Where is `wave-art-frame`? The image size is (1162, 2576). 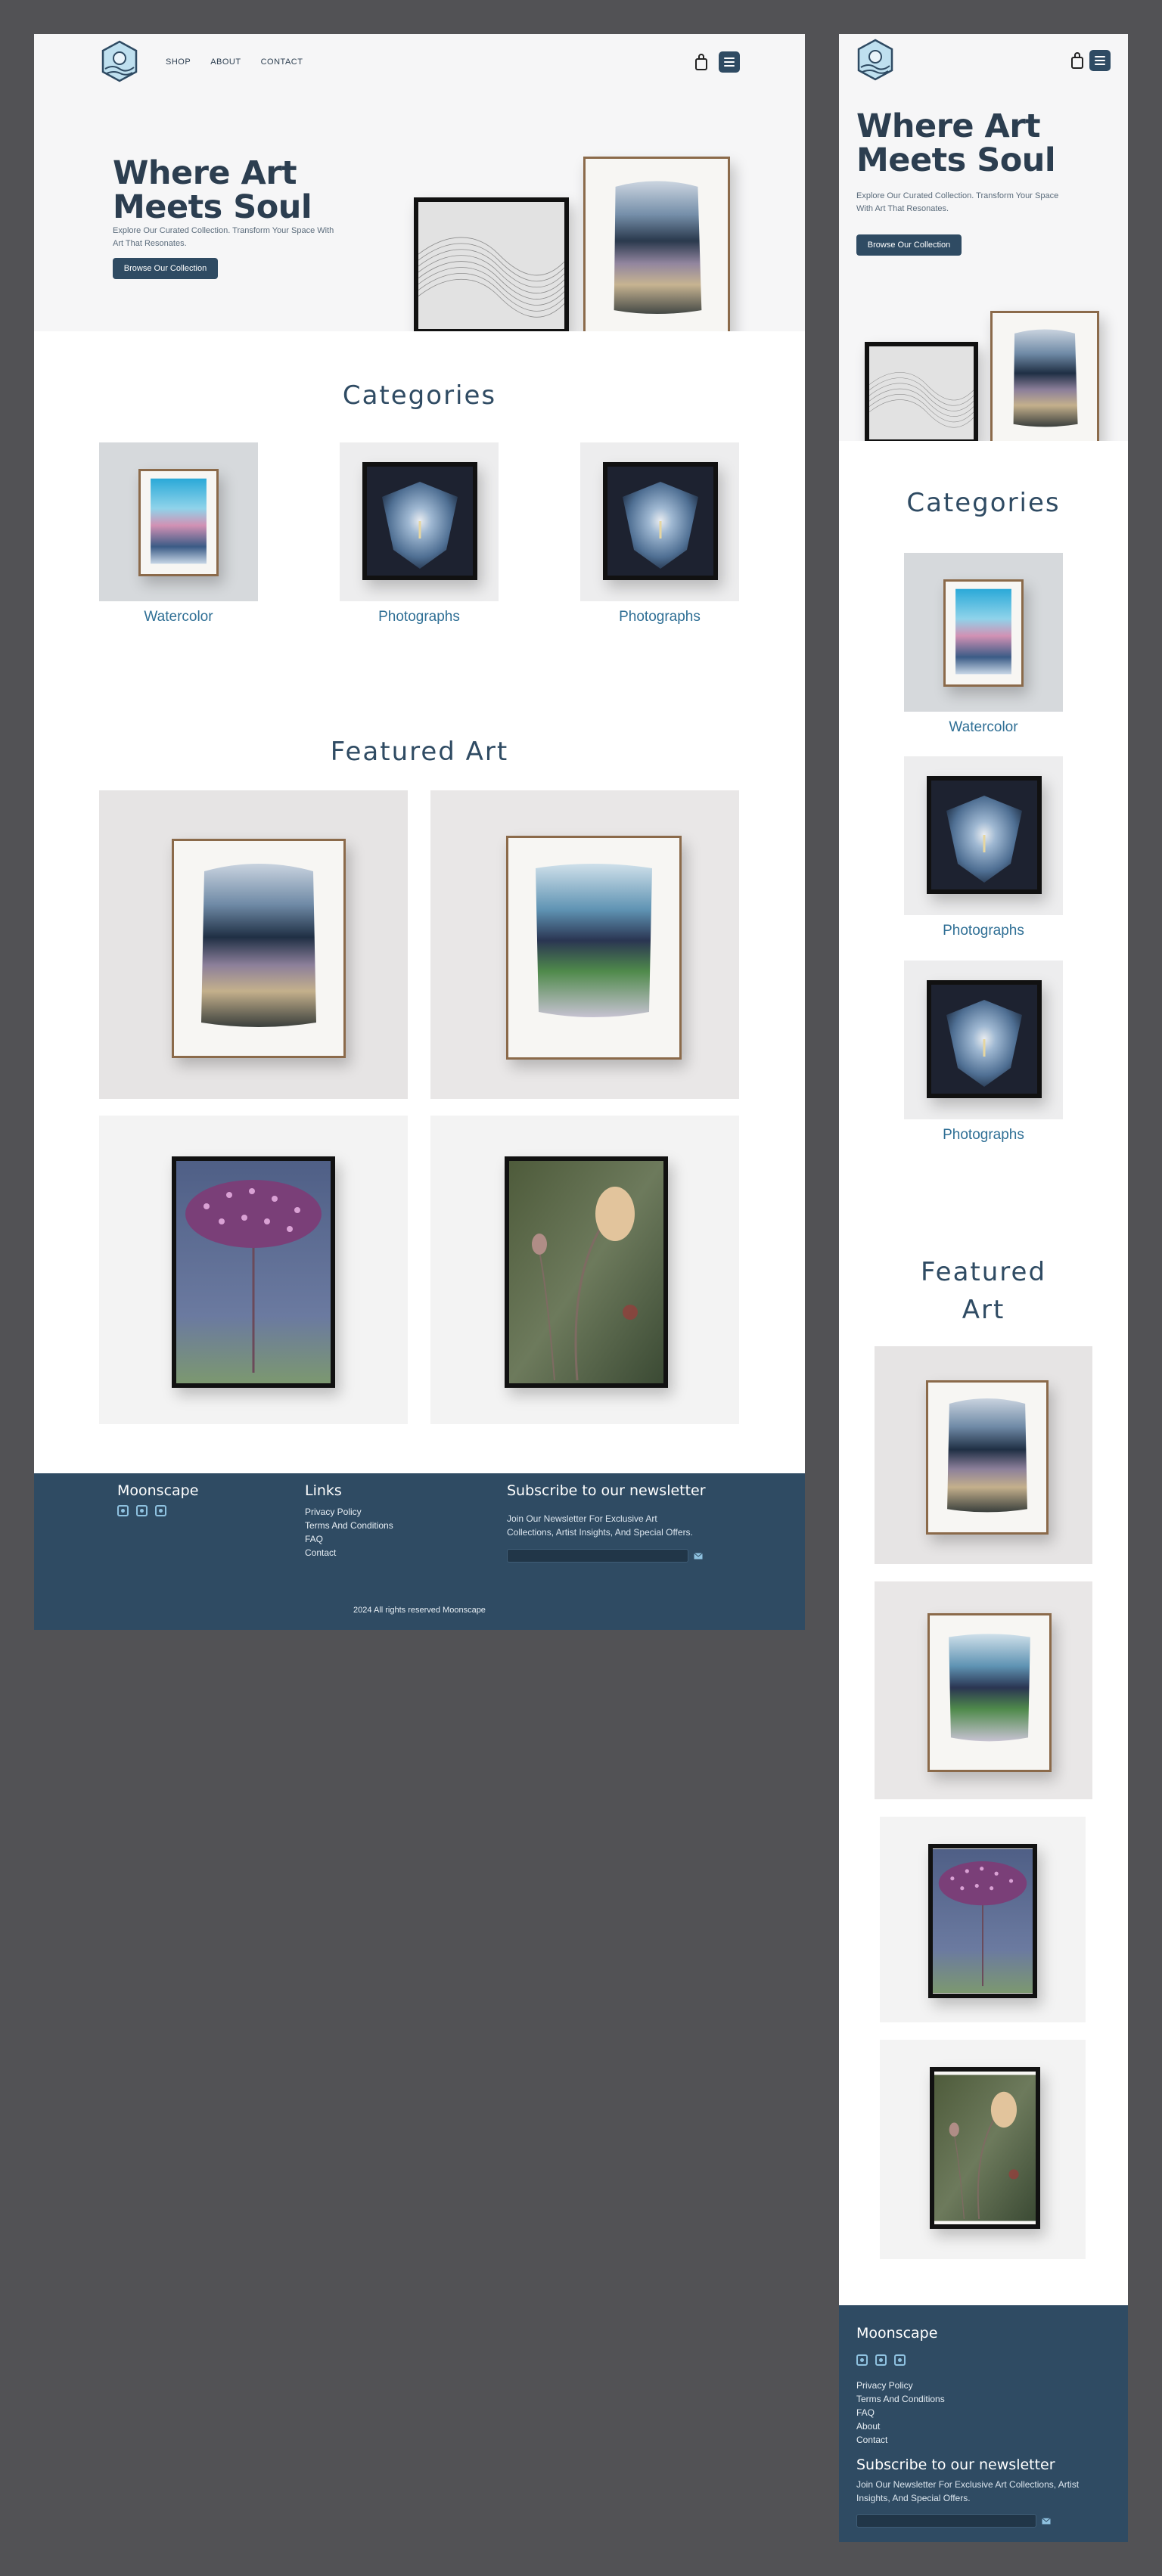 wave-art-frame is located at coordinates (921, 391).